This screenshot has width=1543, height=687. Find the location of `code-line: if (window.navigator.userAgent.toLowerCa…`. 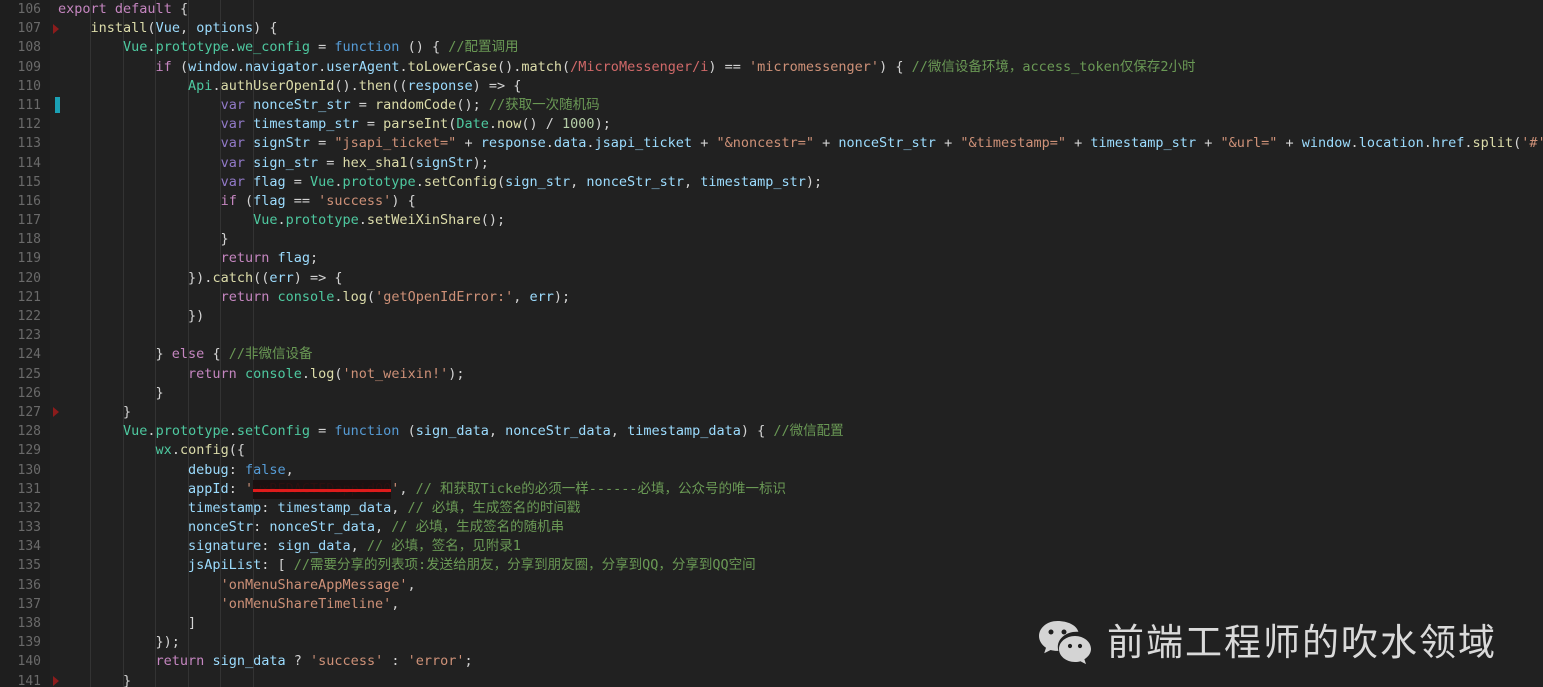

code-line: if (window.navigator.userAgent.toLowerCa… is located at coordinates (796, 67).